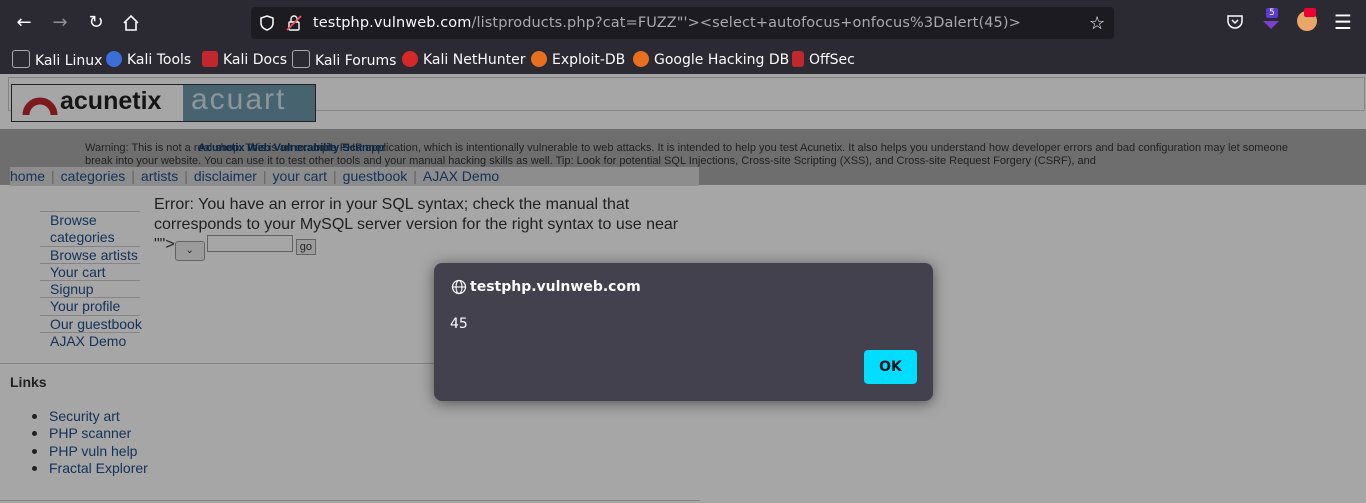  What do you see at coordinates (159, 60) in the screenshot?
I see `bookmark-label: Kali Tools` at bounding box center [159, 60].